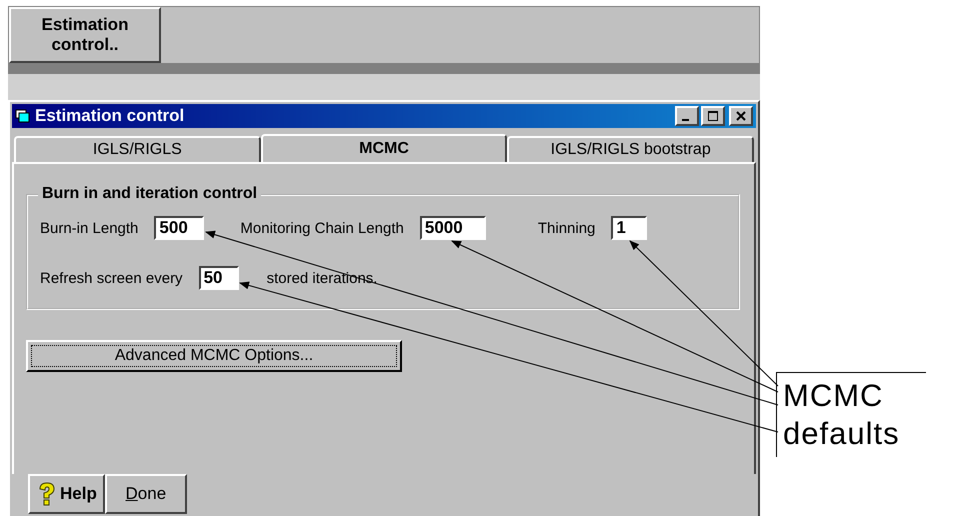 The width and height of the screenshot is (956, 516). What do you see at coordinates (384, 148) in the screenshot?
I see `tab: MCMC` at bounding box center [384, 148].